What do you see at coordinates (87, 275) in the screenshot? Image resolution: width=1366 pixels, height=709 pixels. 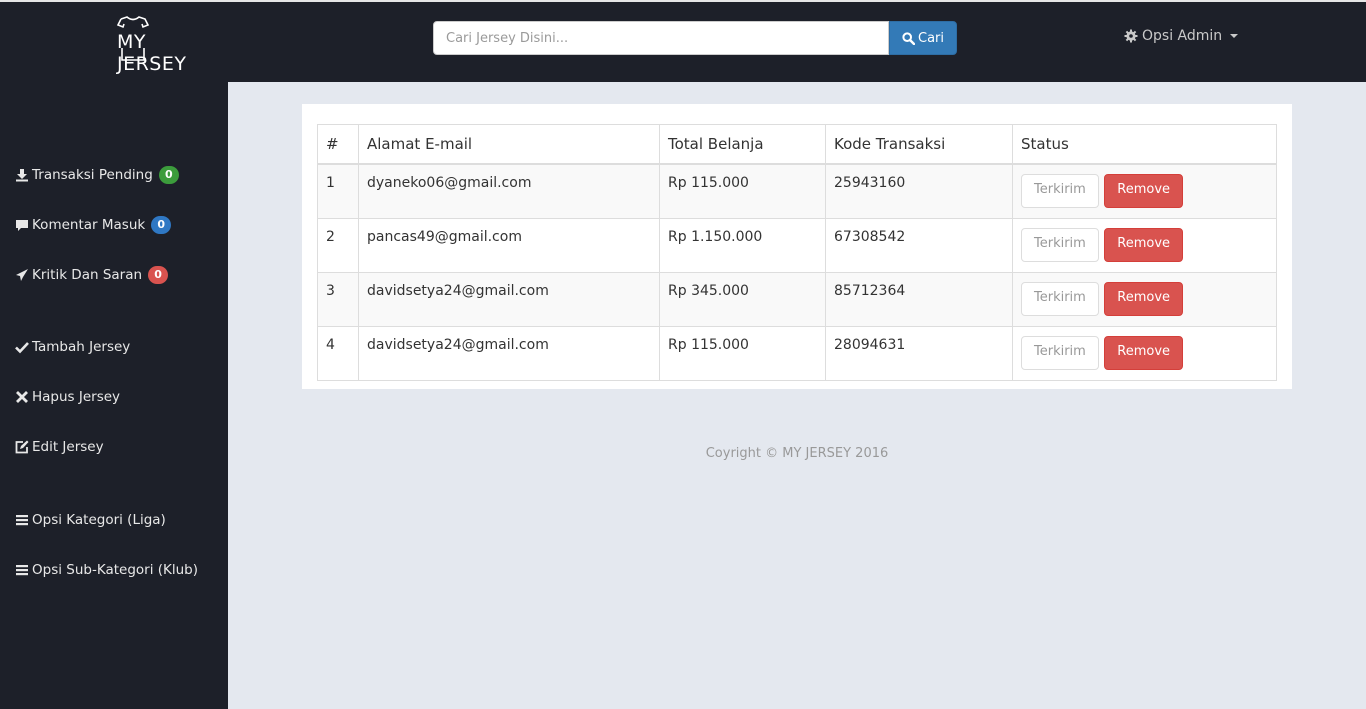 I see `sidebar-item-label: Kritik Dan Saran` at bounding box center [87, 275].